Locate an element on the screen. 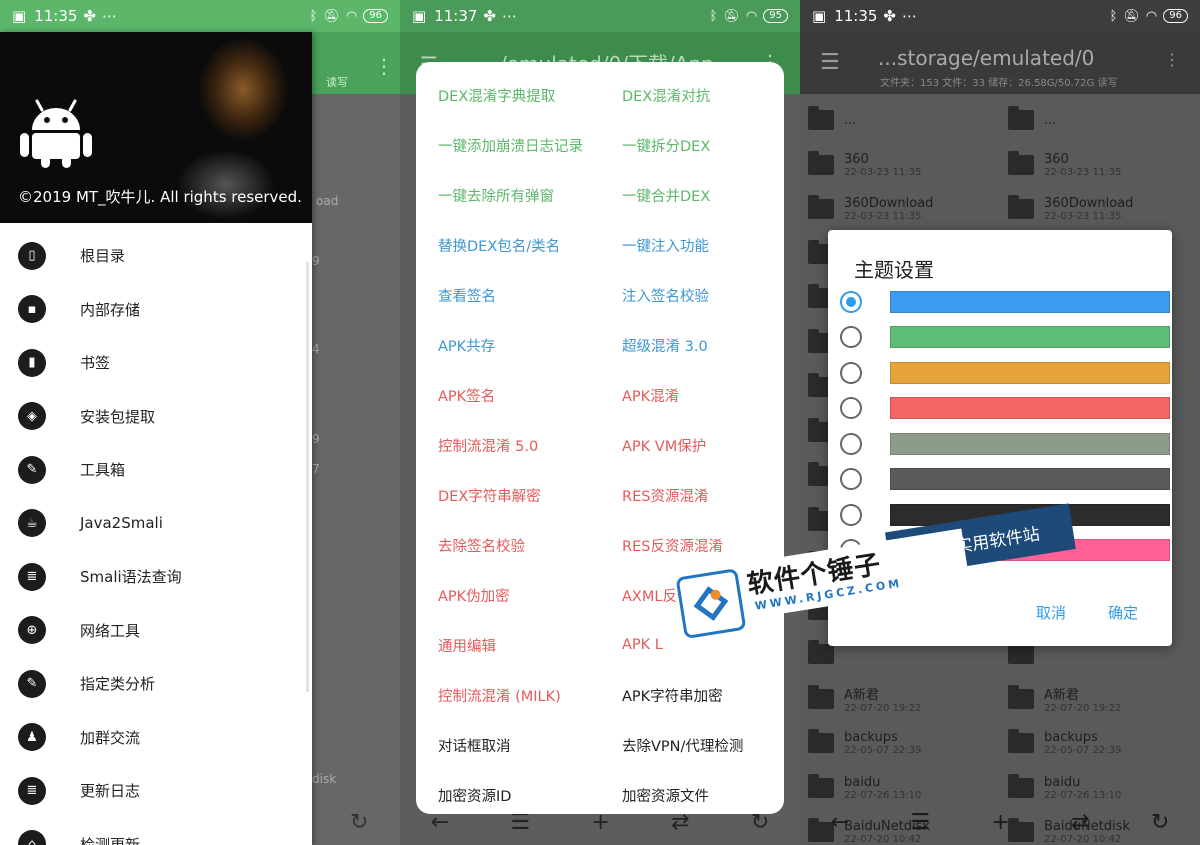  drawer-item-root: ▯ 根目录 is located at coordinates (156, 256).